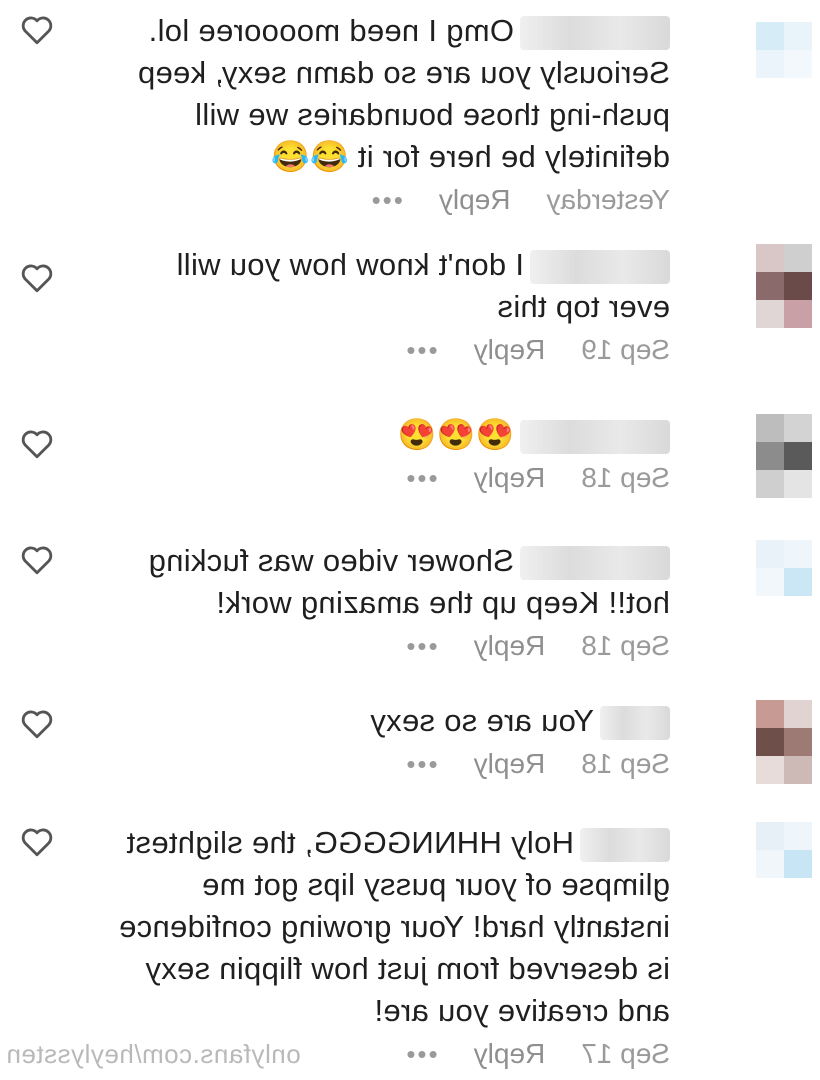  Describe the element at coordinates (390, 350) in the screenshot. I see `comment-meta: Sep 19 Reply •••` at that location.